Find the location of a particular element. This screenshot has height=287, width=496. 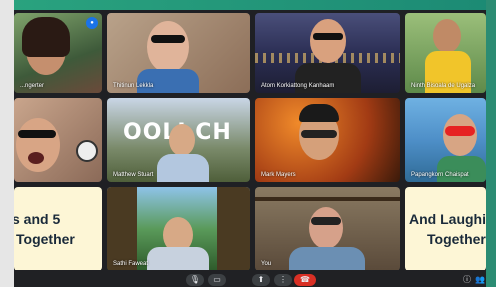

participant-name: Matthew Stuart is located at coordinates (133, 175).